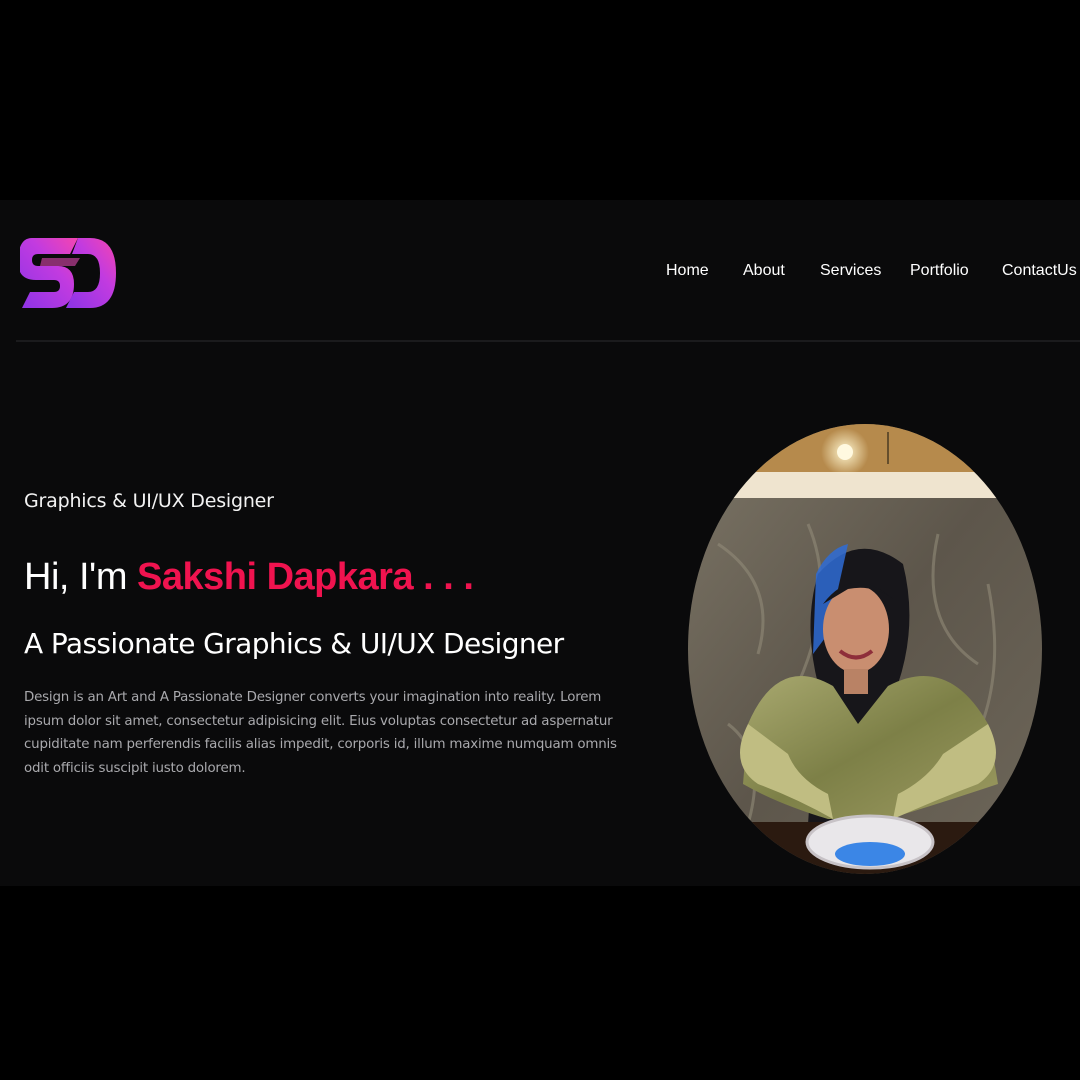 Image resolution: width=1080 pixels, height=1080 pixels. What do you see at coordinates (939, 271) in the screenshot?
I see `nav-portfolio: Portfolio` at bounding box center [939, 271].